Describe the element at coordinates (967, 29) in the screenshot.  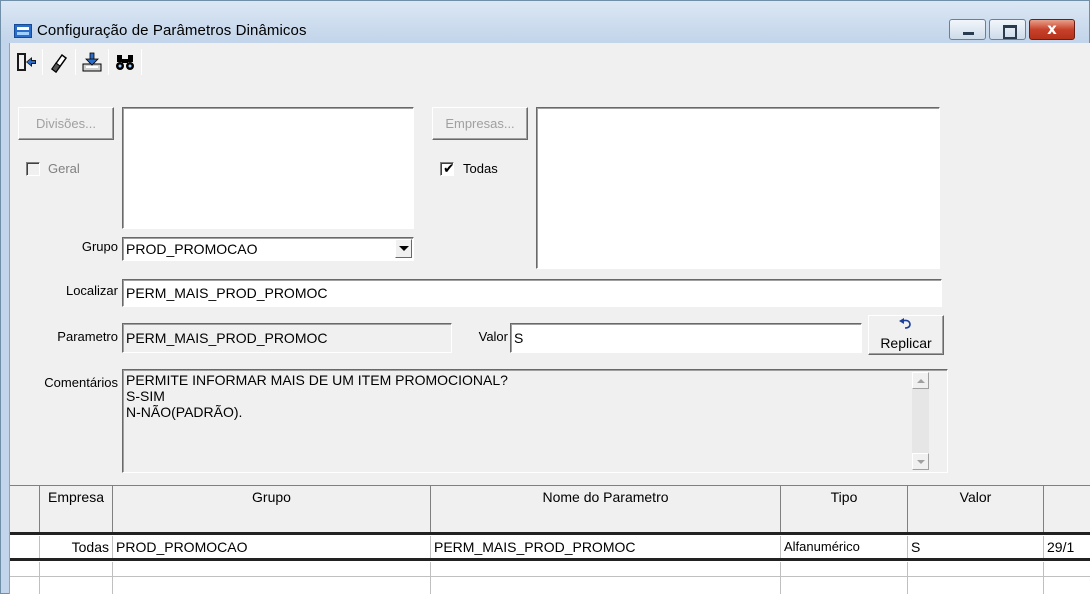
I see `minimize-button` at that location.